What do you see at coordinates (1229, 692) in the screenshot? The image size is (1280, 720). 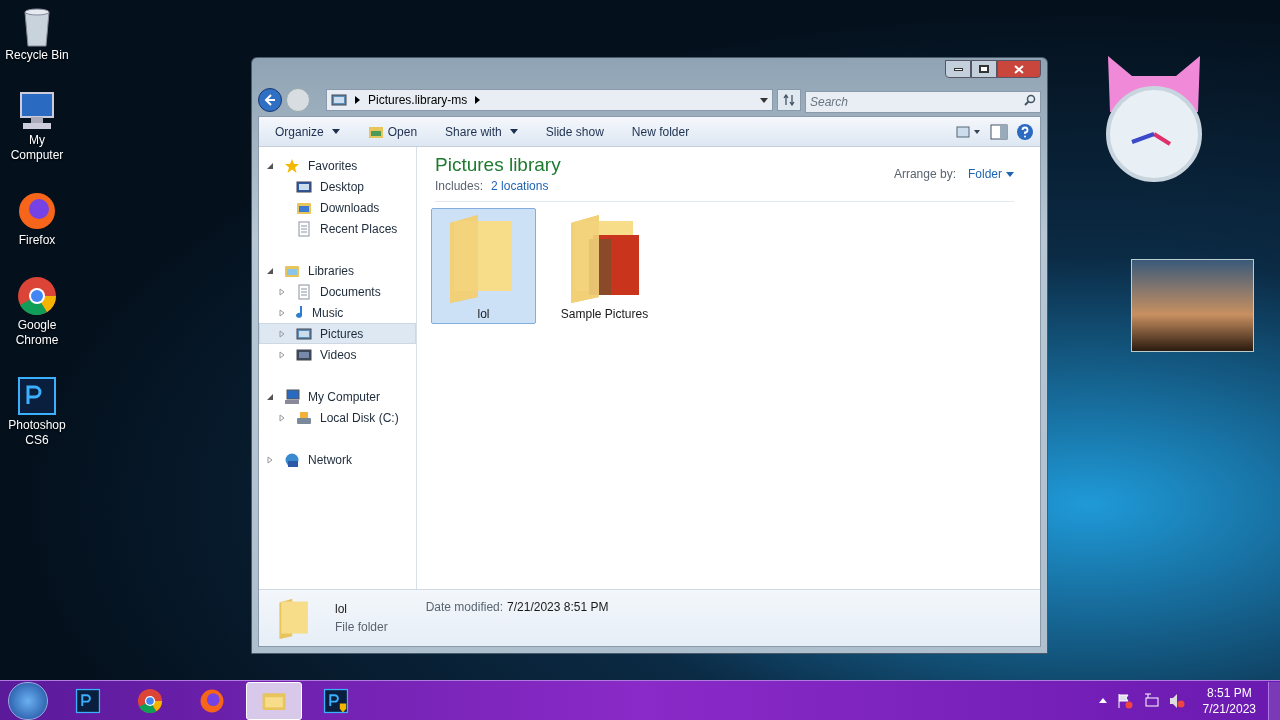 I see `clock-time: 8:51 PM` at bounding box center [1229, 692].